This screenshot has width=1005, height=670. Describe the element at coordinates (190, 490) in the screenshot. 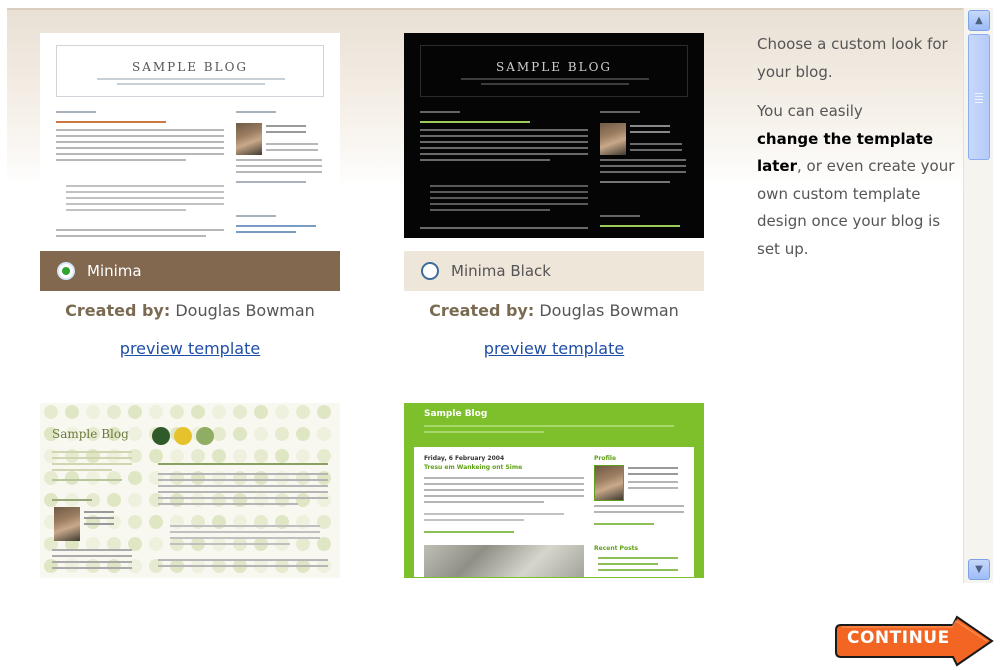

I see `dots-thumbnail: Sample Blog` at that location.